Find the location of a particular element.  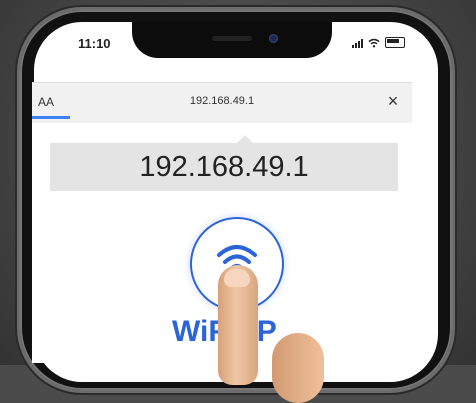

notch is located at coordinates (232, 40).